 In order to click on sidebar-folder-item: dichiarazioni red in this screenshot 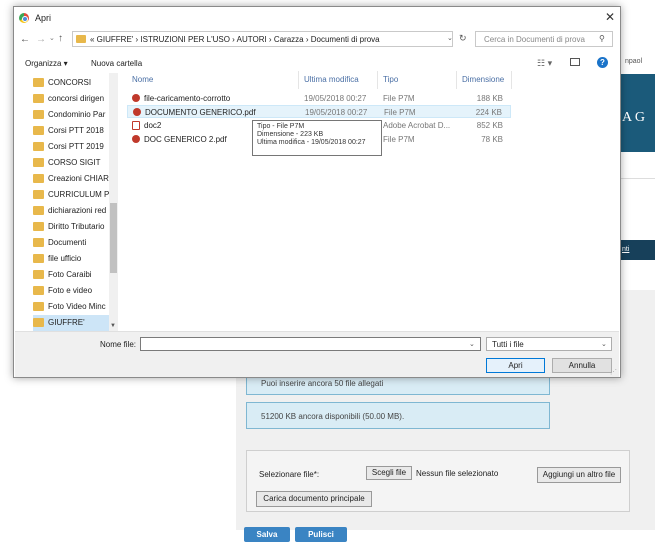, I will do `click(75, 211)`.